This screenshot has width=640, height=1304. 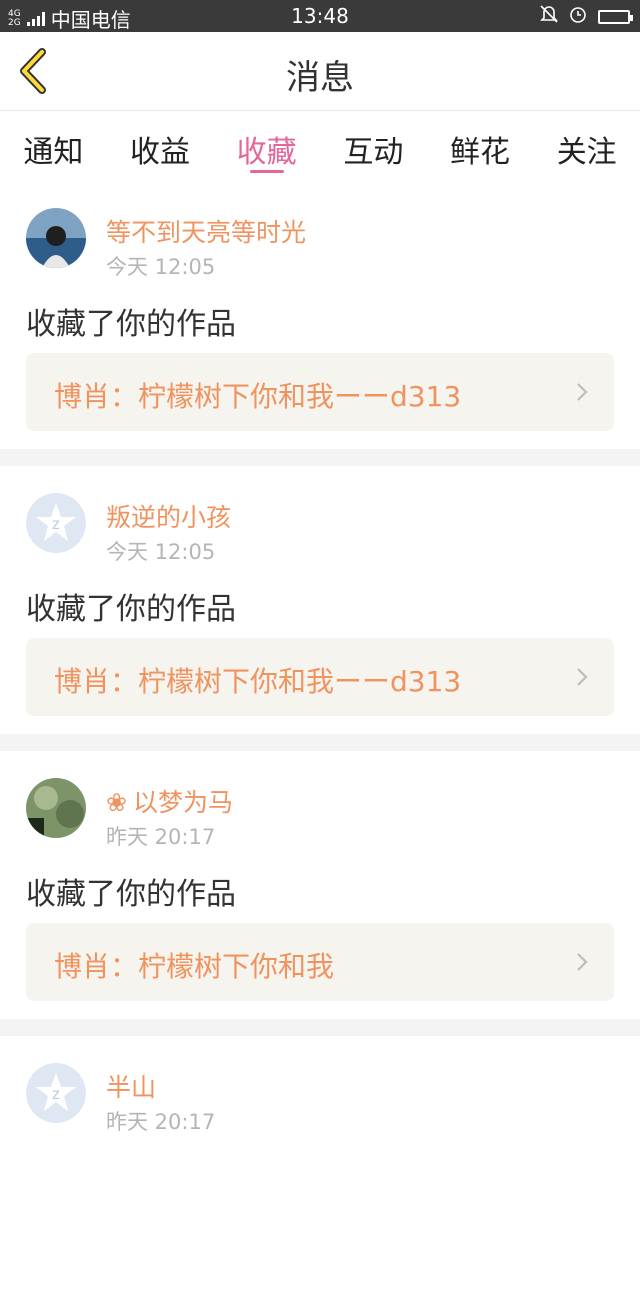 I want to click on active-tab-indicator, so click(x=266, y=171).